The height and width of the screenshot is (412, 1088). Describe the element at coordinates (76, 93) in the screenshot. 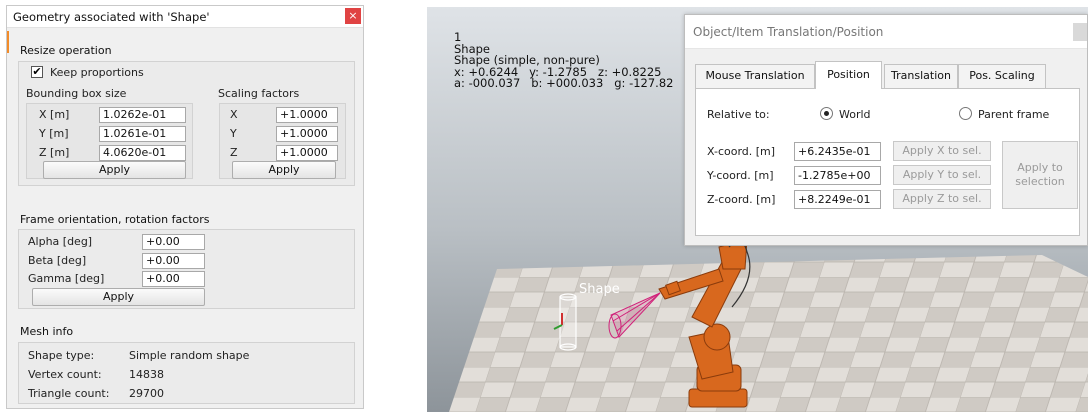

I see `bbox-size-label: Bounding box size` at that location.